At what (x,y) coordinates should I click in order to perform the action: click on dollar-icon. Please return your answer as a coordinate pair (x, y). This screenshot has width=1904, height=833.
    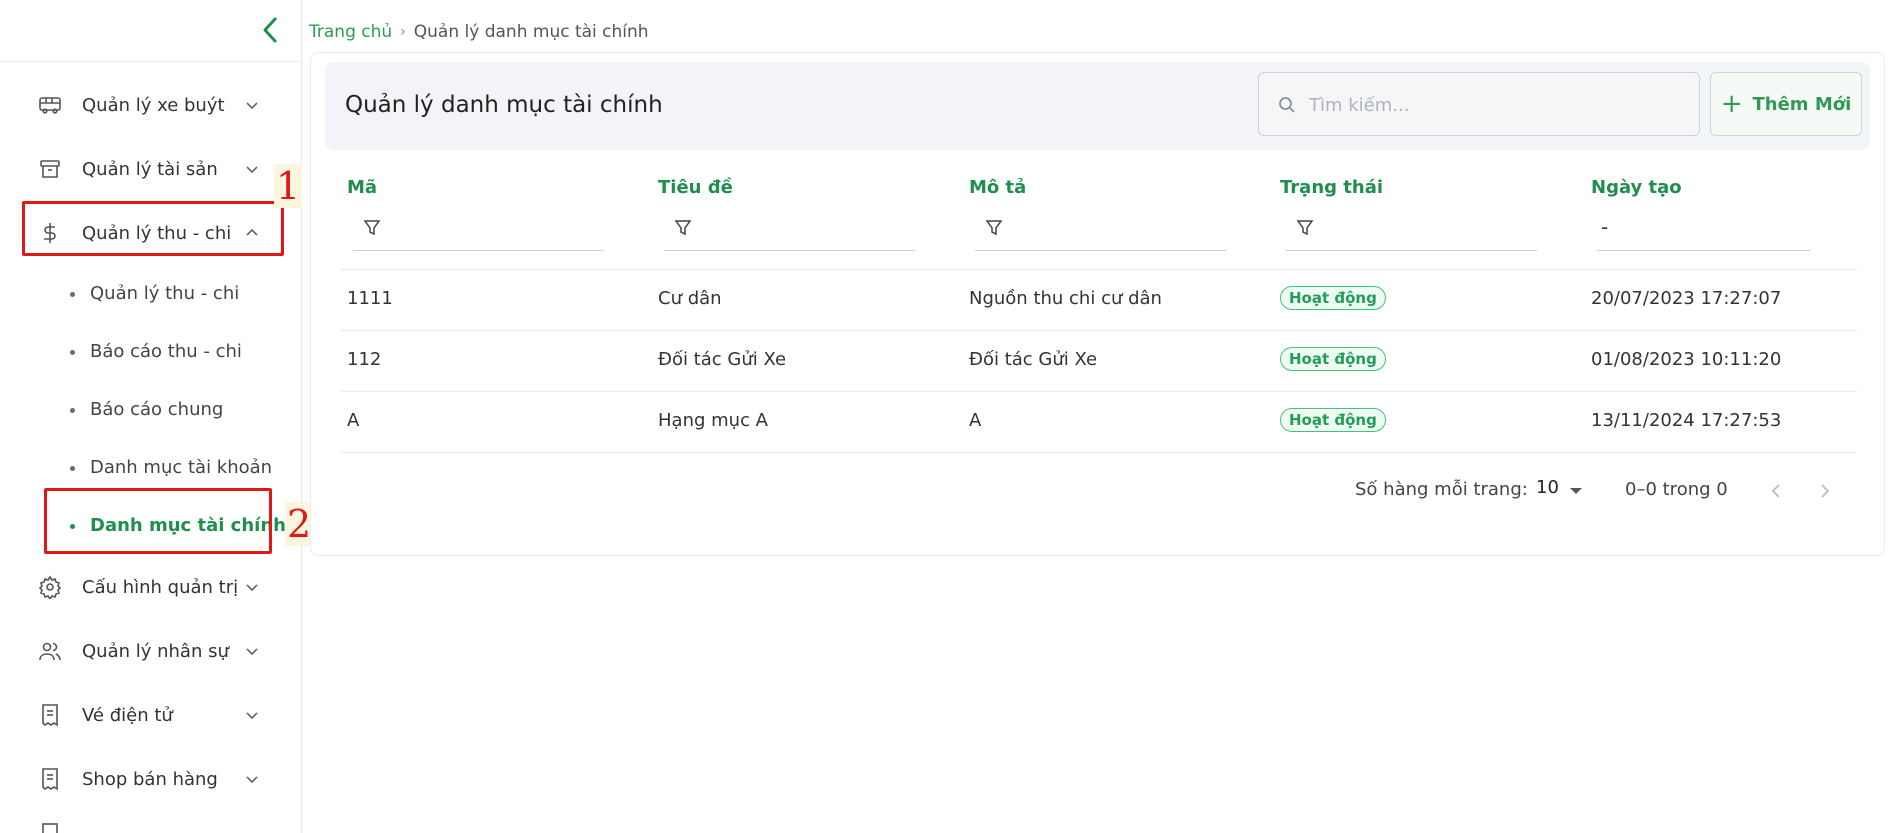
    Looking at the image, I should click on (50, 233).